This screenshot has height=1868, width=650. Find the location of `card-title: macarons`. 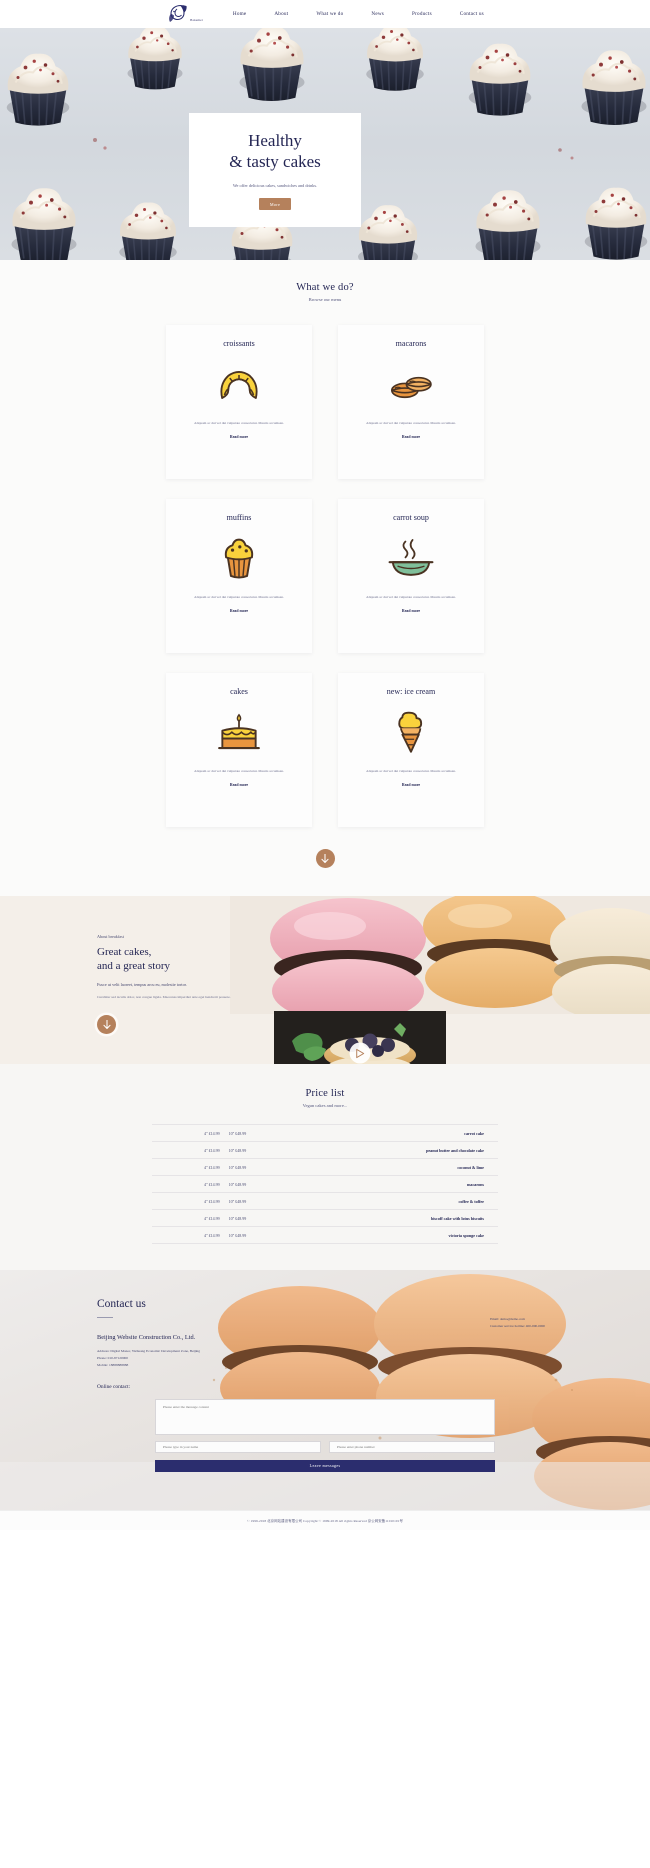

card-title: macarons is located at coordinates (411, 343).